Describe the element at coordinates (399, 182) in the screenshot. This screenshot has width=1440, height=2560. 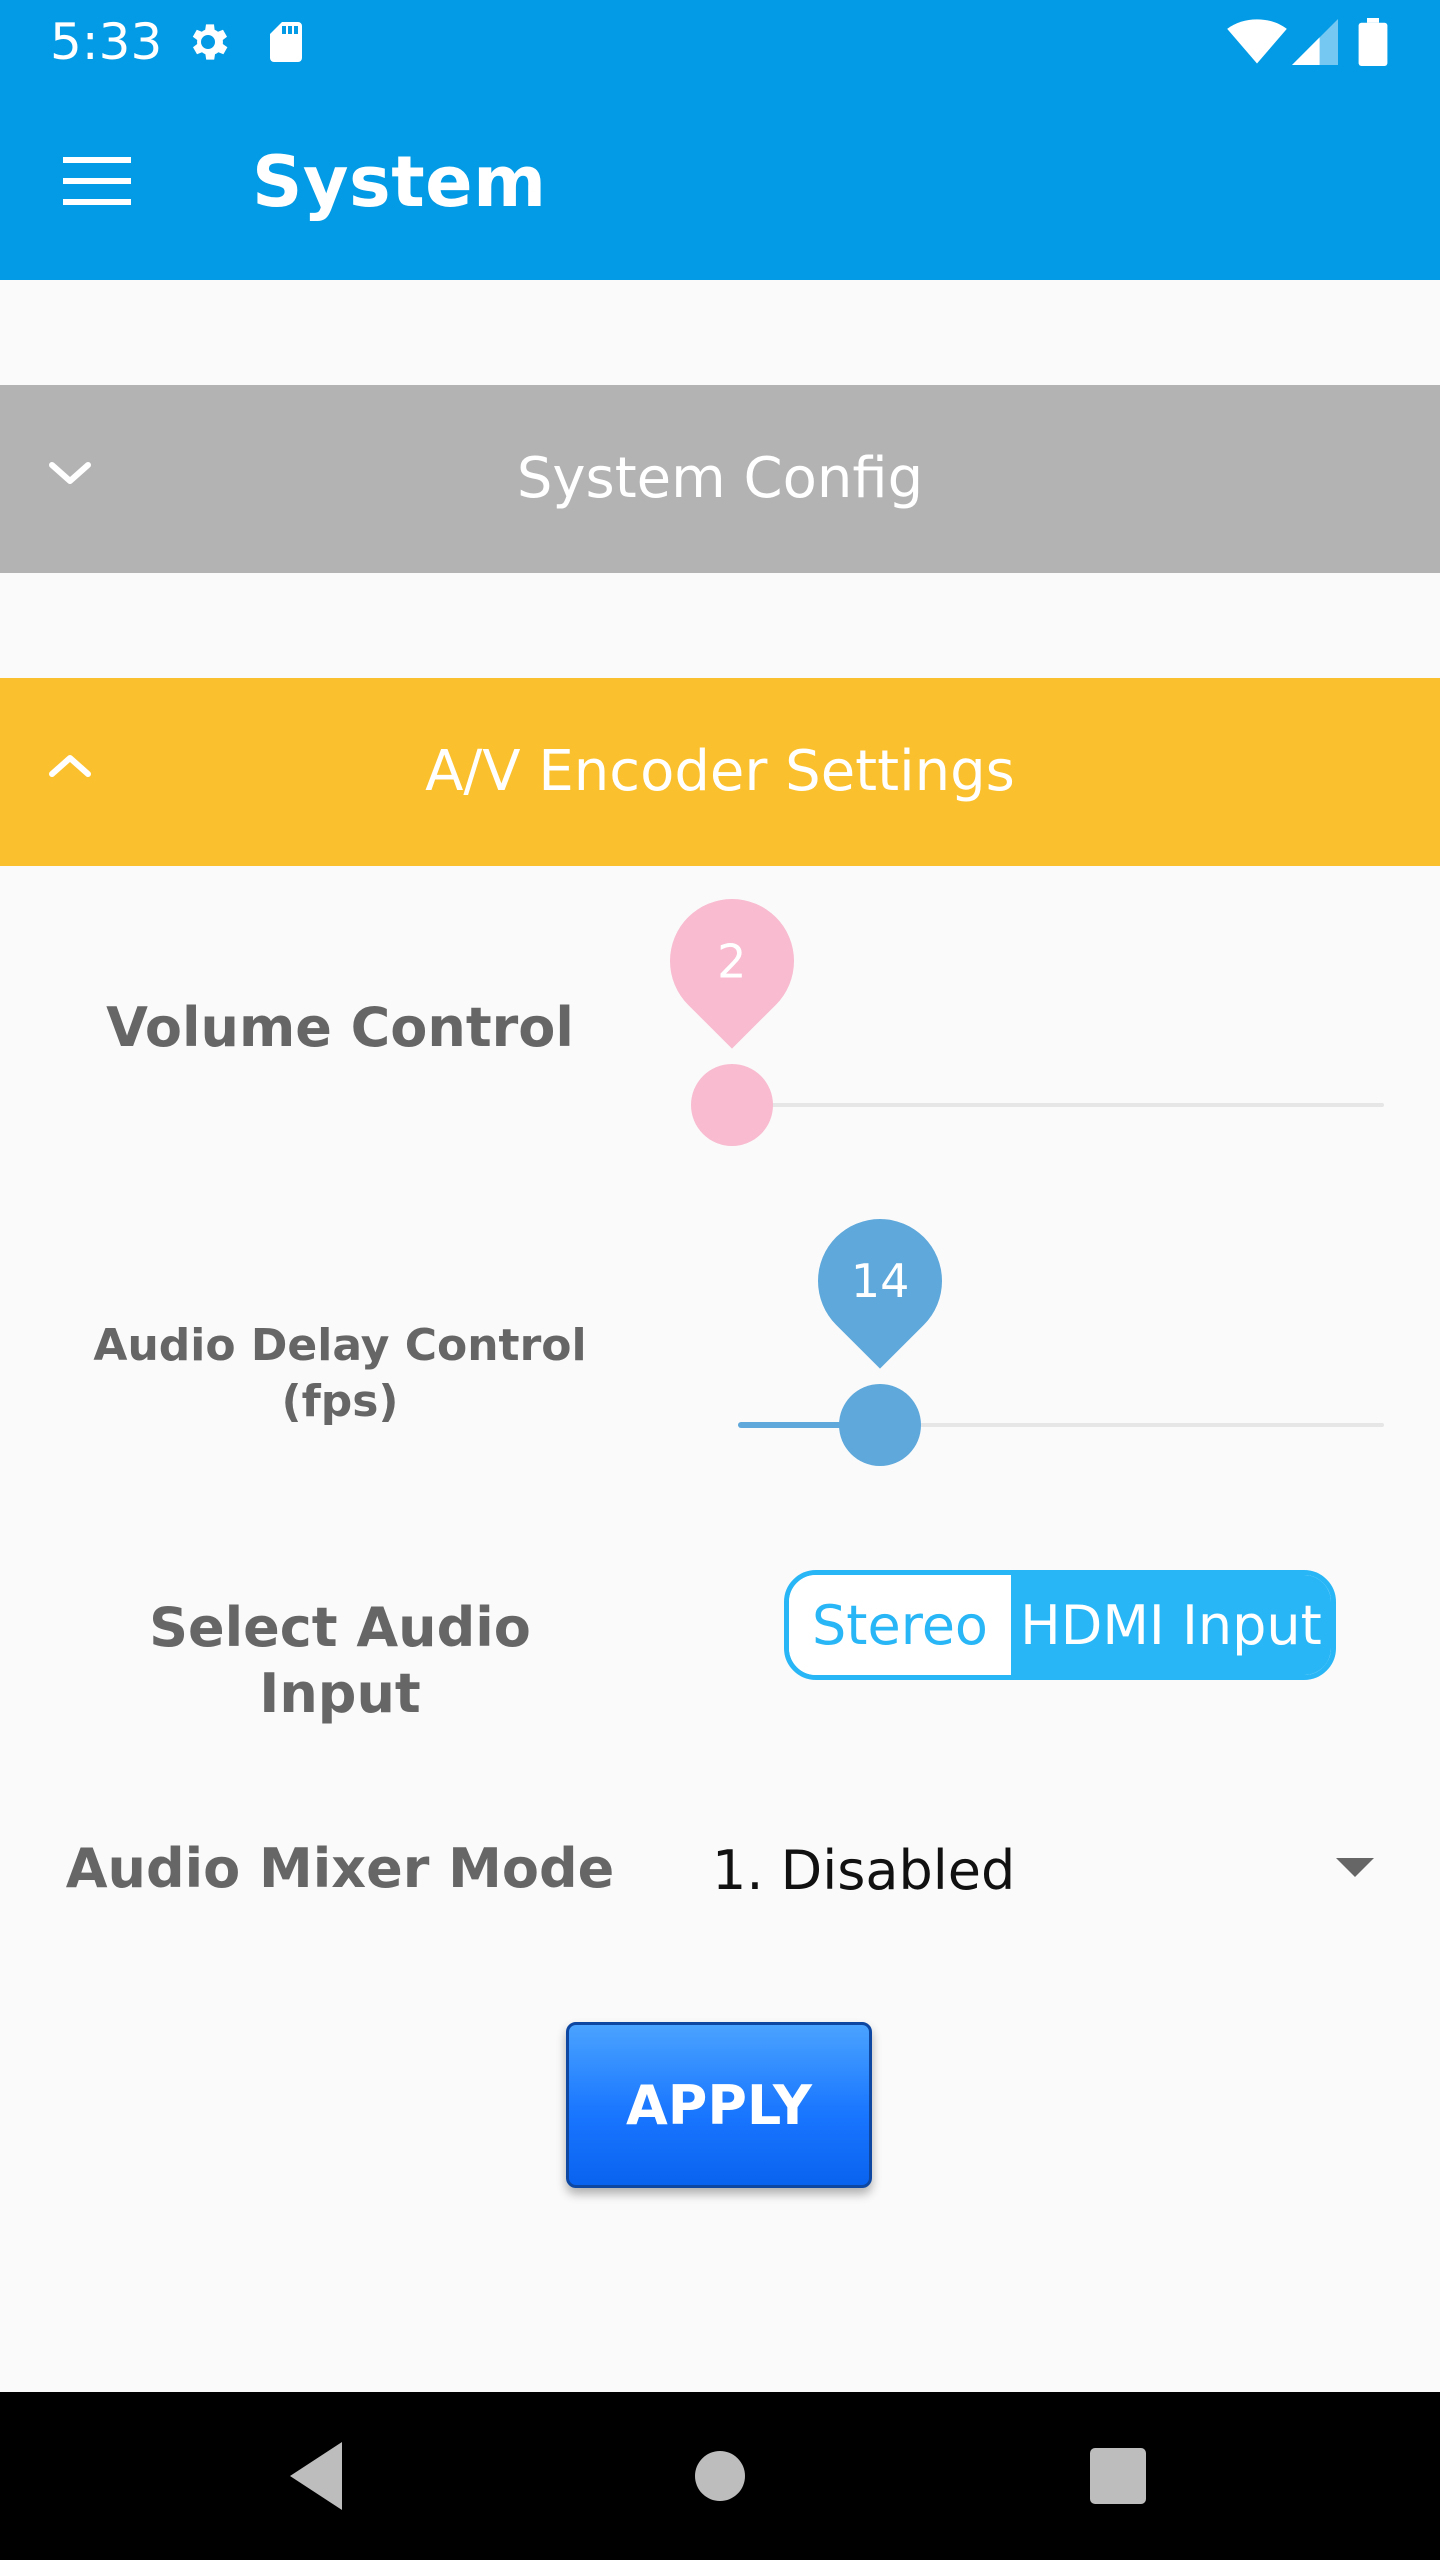
I see `app-title: System` at that location.